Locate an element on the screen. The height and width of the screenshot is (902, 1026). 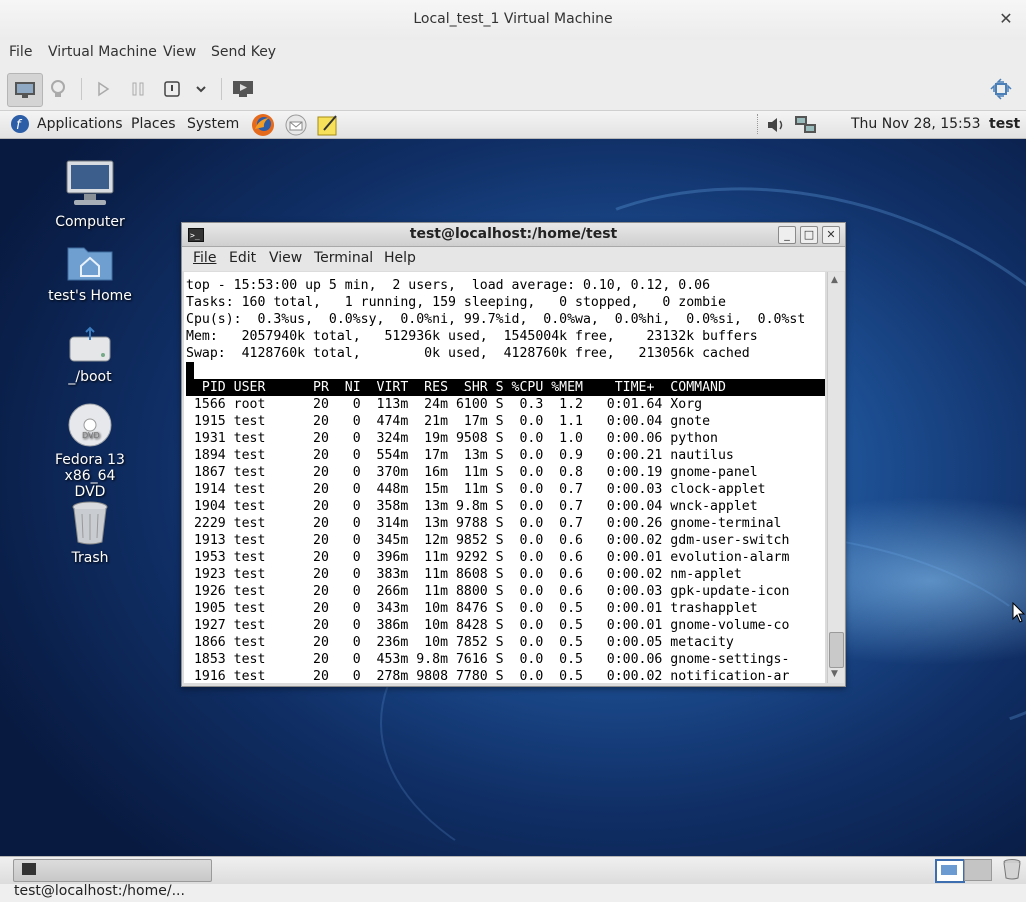
desktop-icon-label: test's Home is located at coordinates (90, 296).